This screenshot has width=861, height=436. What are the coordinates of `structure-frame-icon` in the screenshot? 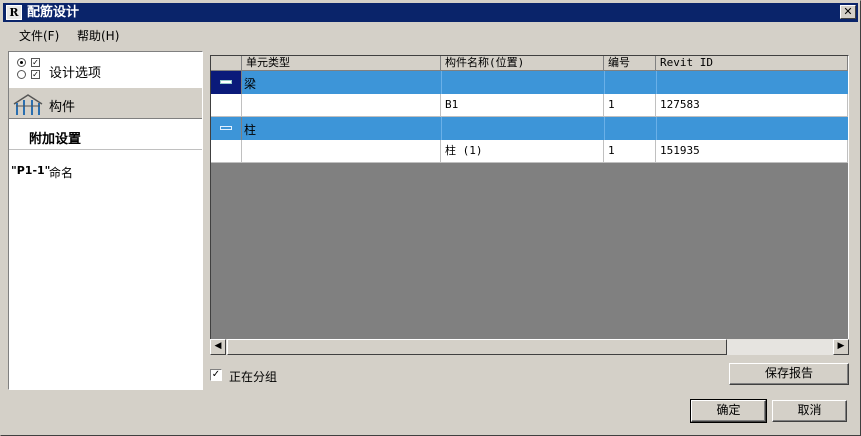 It's located at (28, 104).